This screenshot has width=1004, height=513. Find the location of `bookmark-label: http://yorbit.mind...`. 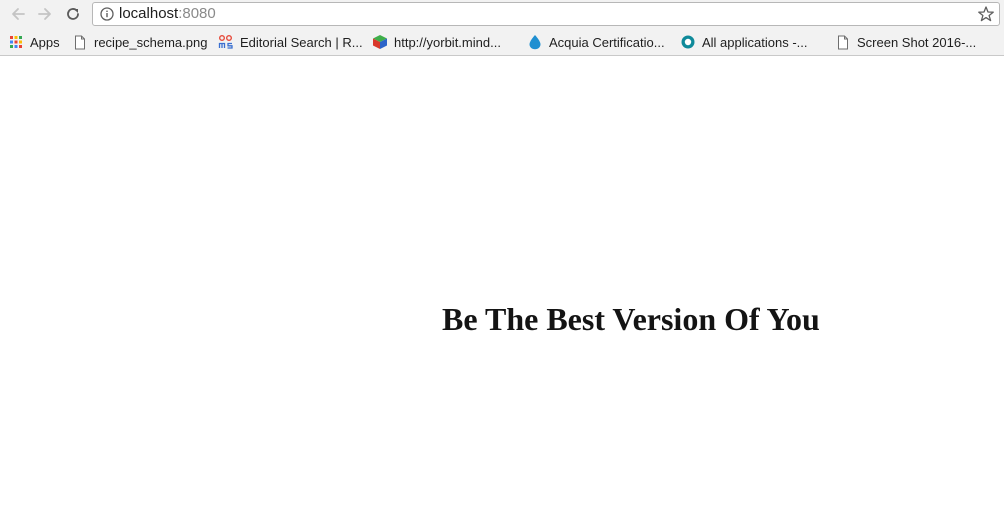

bookmark-label: http://yorbit.mind... is located at coordinates (447, 42).